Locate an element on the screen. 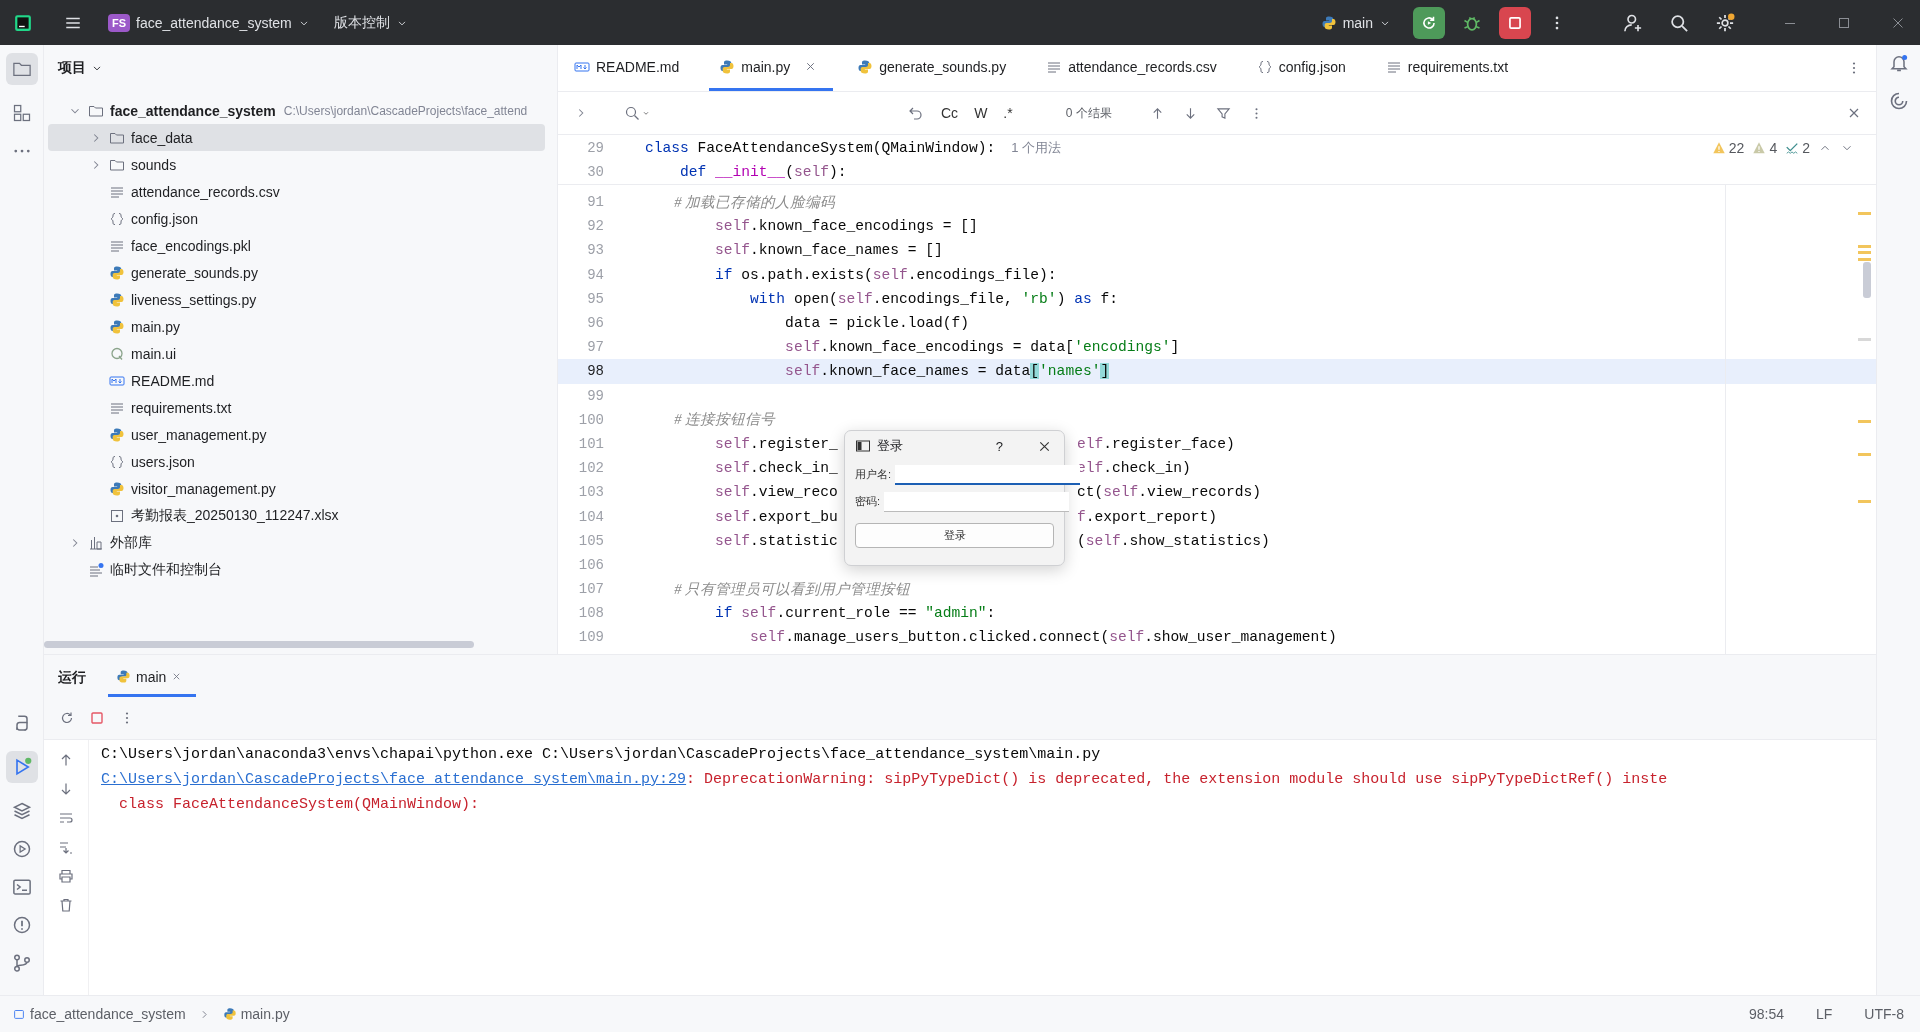 This screenshot has width=1920, height=1032. terminal-icon is located at coordinates (21, 887).